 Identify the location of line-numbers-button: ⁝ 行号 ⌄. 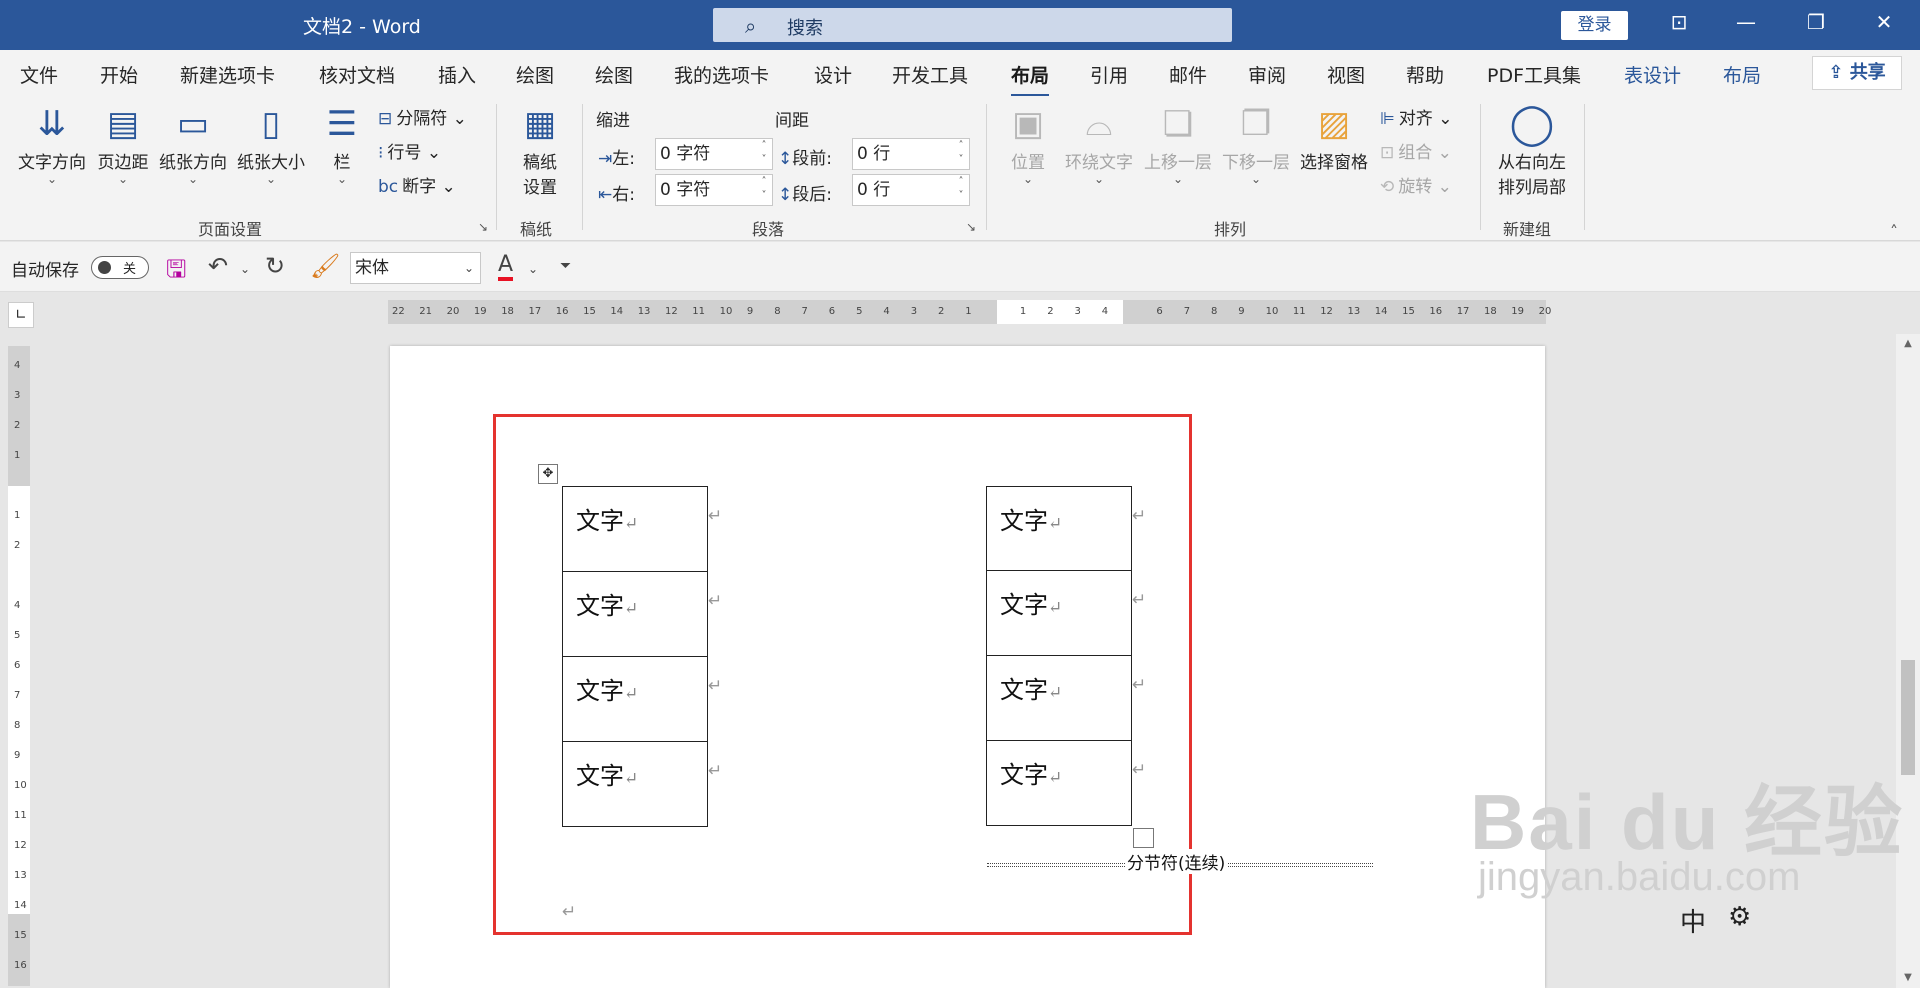
(409, 150).